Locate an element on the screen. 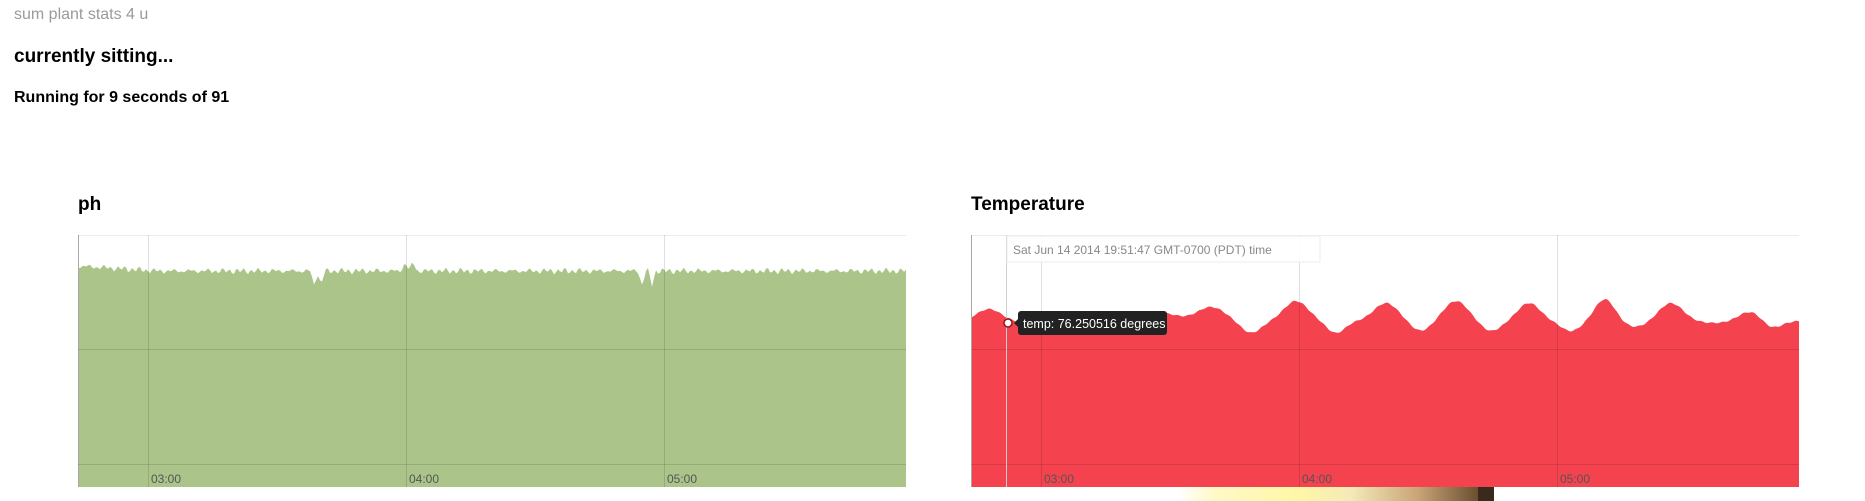  tooltip-label: temp: 76.250516 degrees is located at coordinates (1094, 324).